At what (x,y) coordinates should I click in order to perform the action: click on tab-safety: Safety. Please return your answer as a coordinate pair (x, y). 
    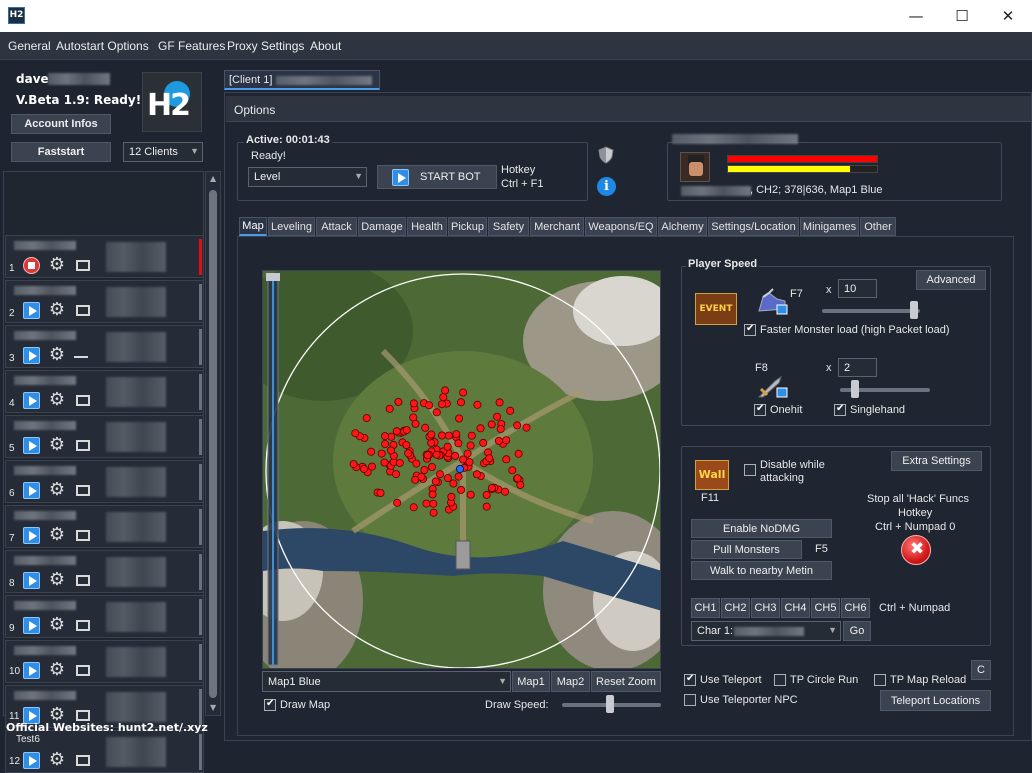
    Looking at the image, I should click on (508, 226).